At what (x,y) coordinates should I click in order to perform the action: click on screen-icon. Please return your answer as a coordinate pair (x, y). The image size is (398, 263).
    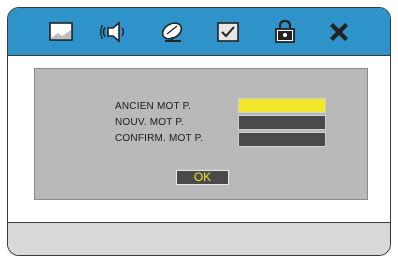
    Looking at the image, I should click on (61, 32).